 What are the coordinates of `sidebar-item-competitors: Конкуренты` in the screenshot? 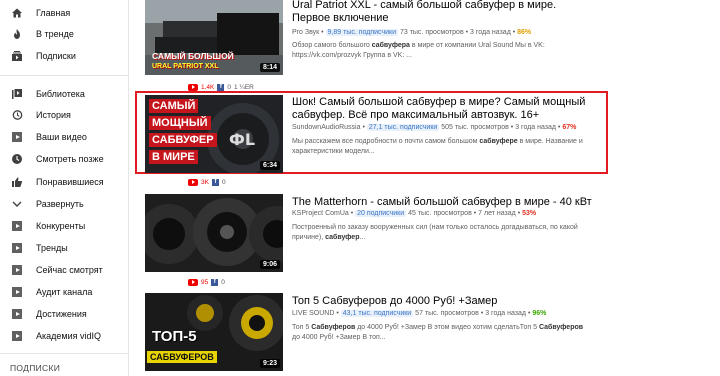 It's located at (64, 226).